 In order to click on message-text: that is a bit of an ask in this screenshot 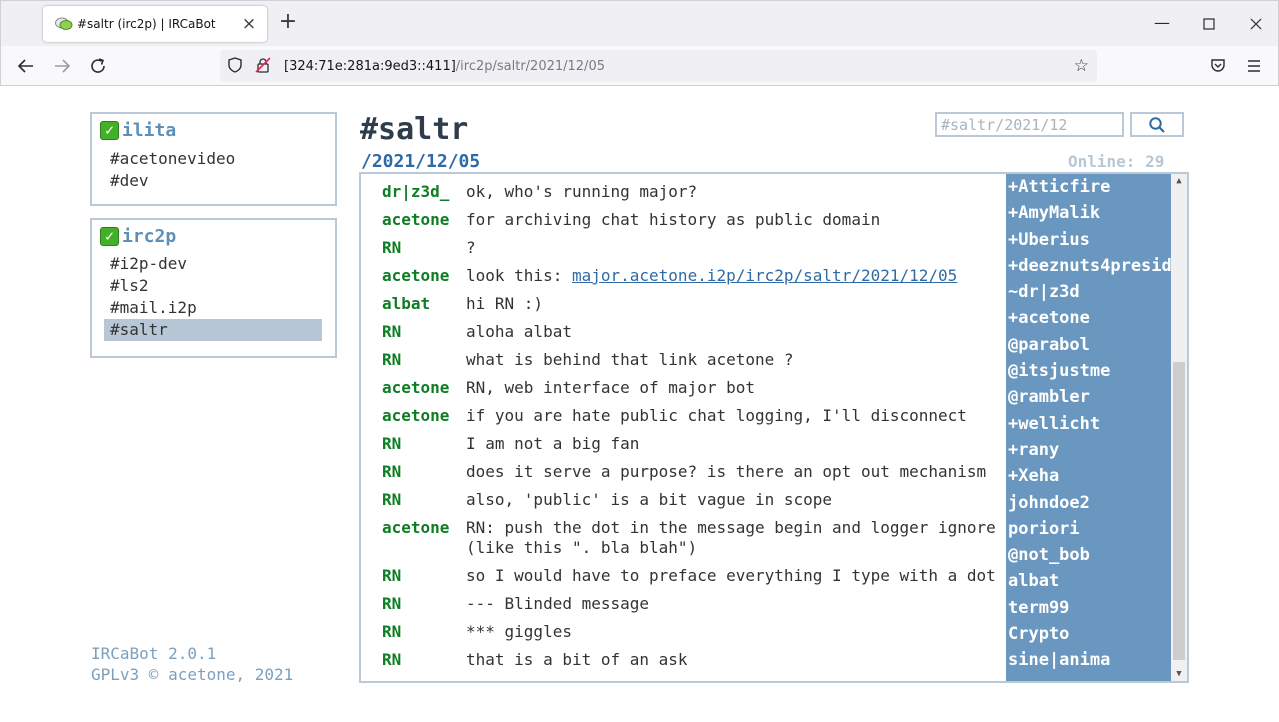, I will do `click(577, 660)`.